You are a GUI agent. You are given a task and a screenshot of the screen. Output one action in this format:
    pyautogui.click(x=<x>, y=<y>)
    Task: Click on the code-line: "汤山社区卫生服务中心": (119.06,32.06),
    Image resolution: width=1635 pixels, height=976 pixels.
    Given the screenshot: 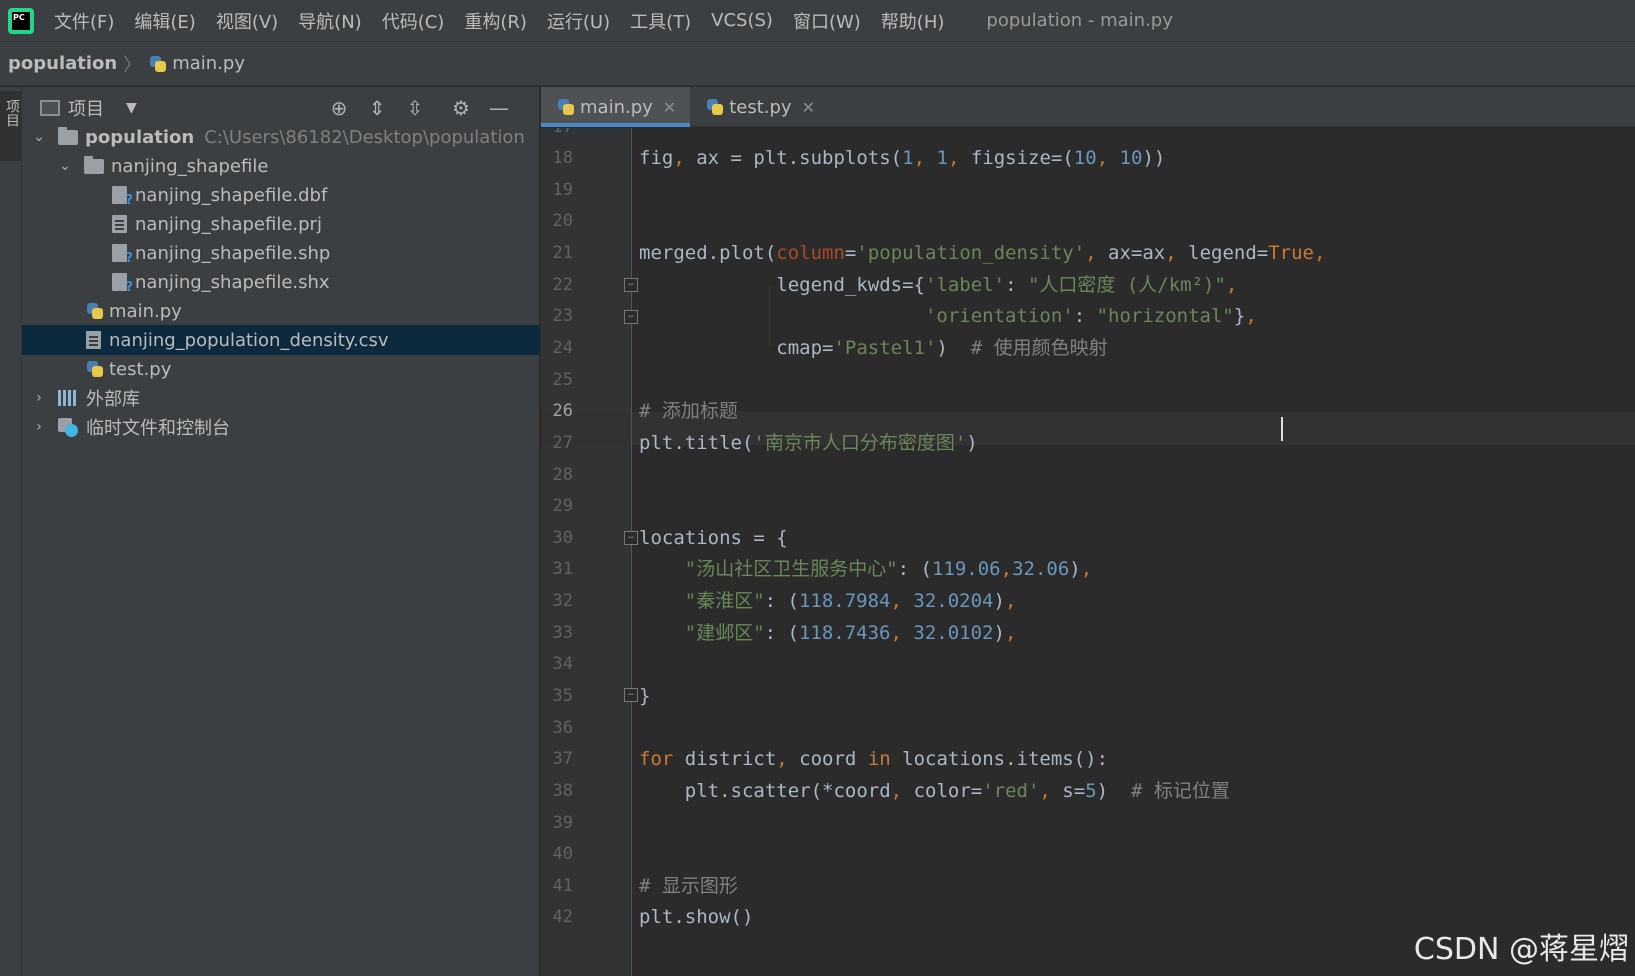 What is the action you would take?
    pyautogui.click(x=865, y=569)
    